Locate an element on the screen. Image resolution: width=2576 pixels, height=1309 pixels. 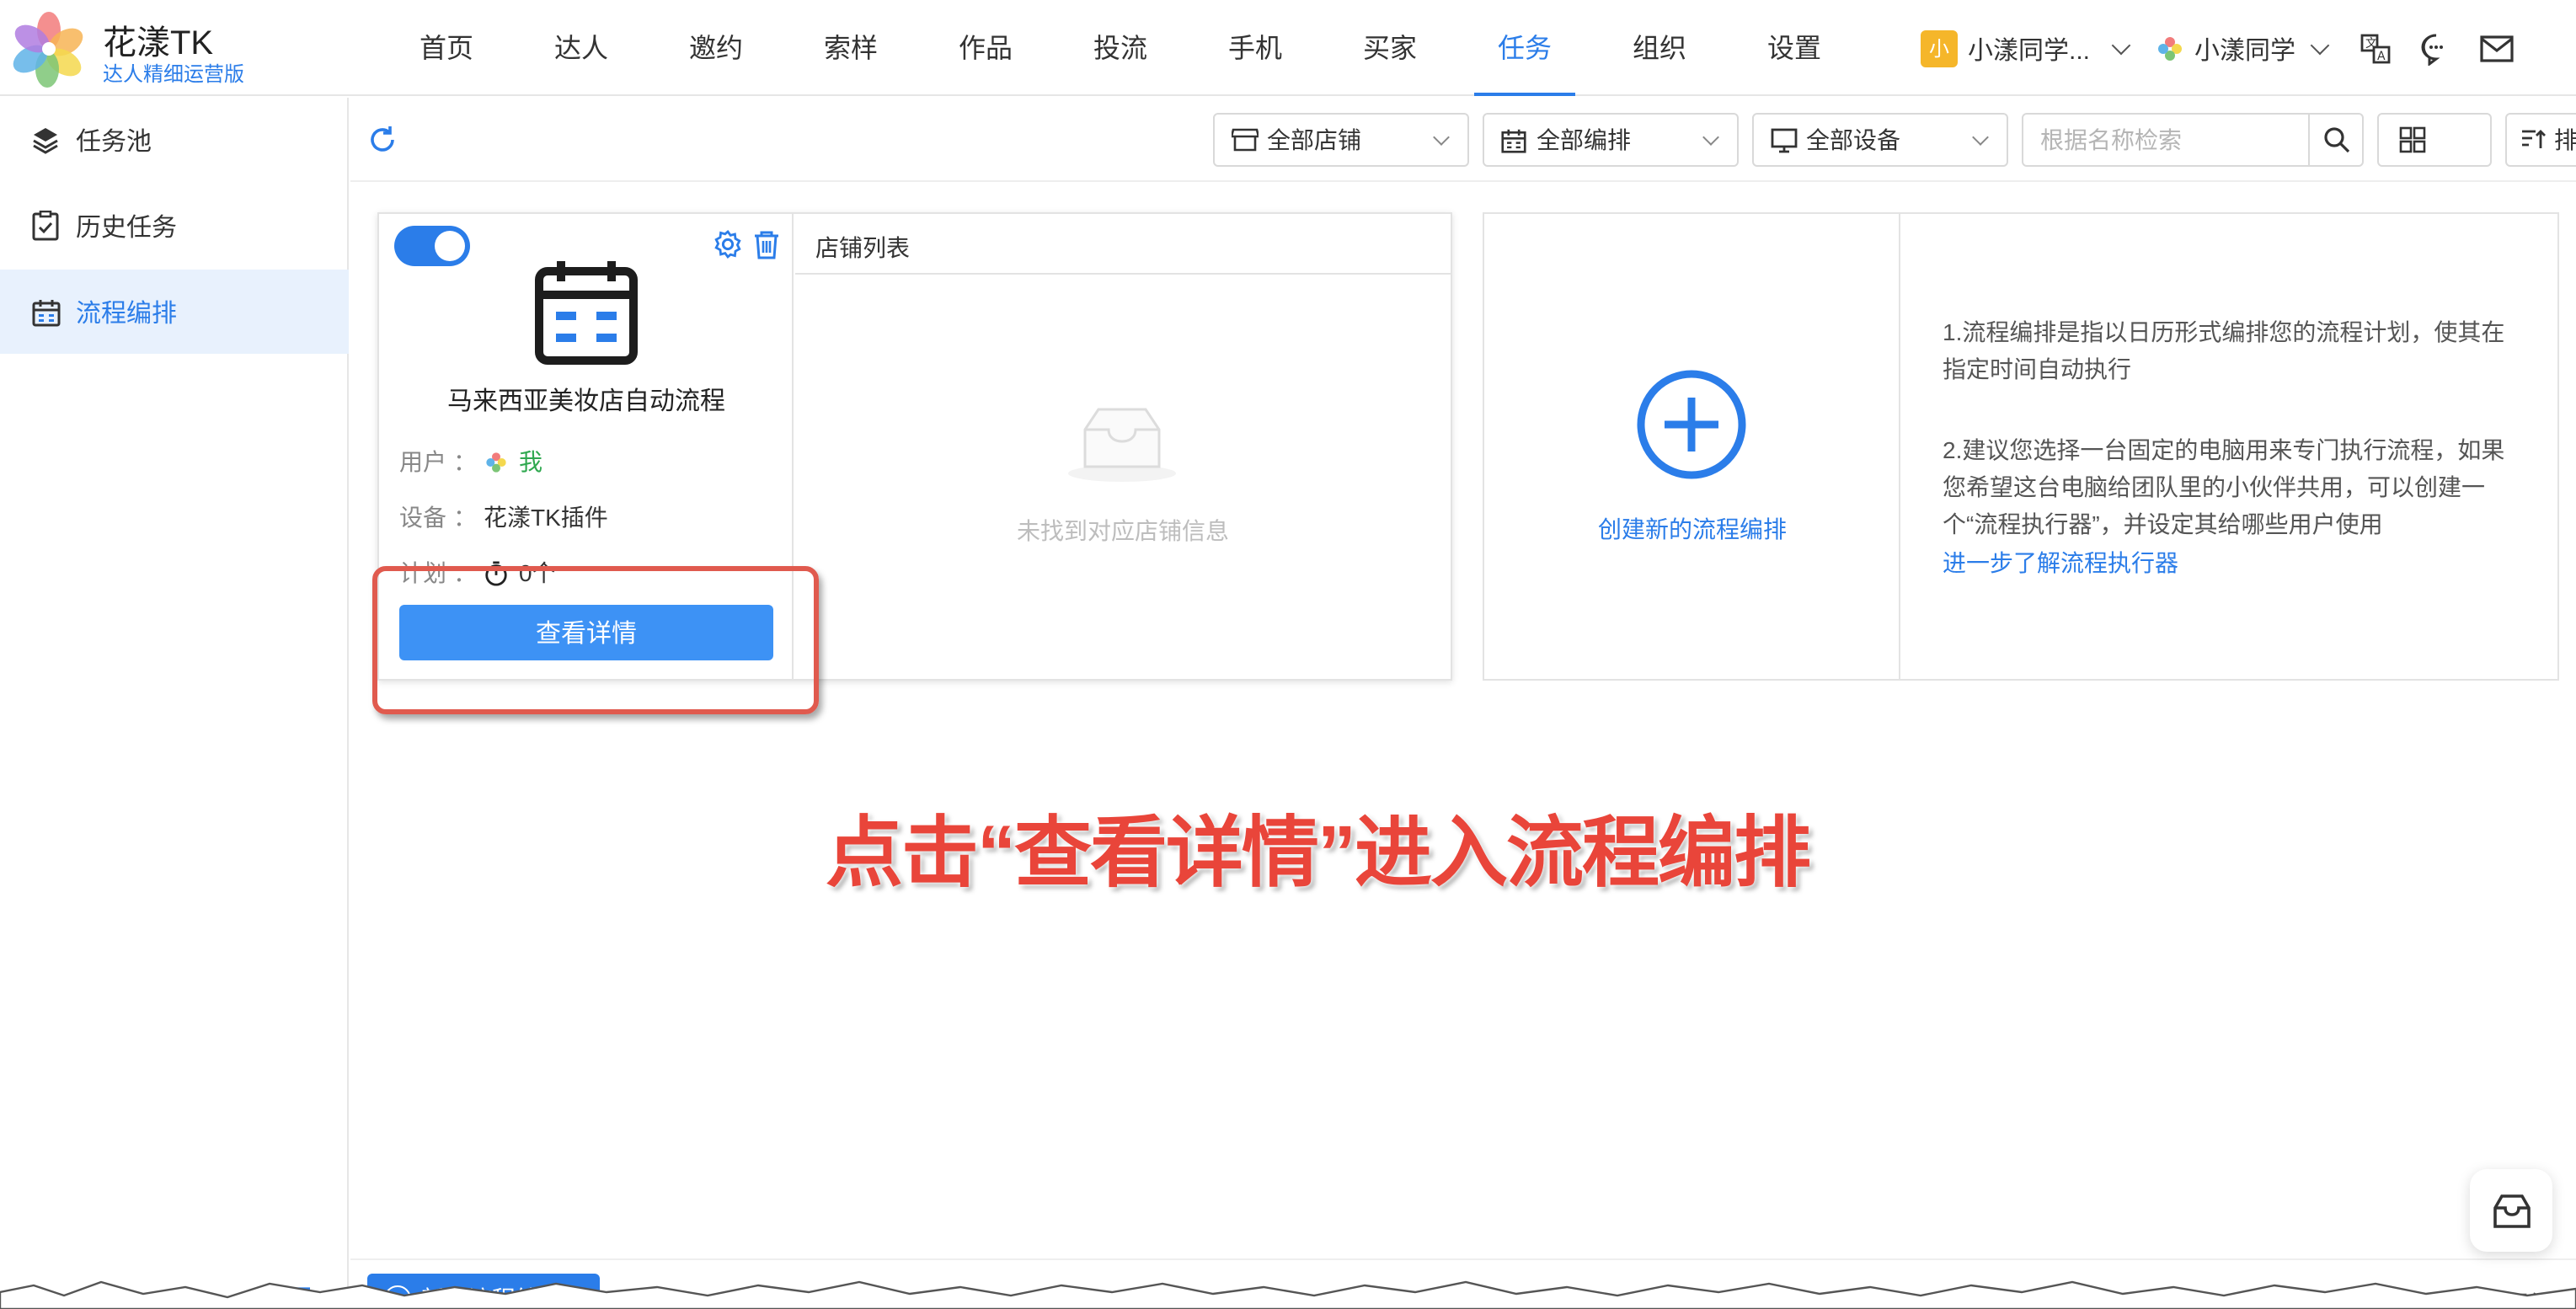
svg-text: 文 is located at coordinates (2370, 44).